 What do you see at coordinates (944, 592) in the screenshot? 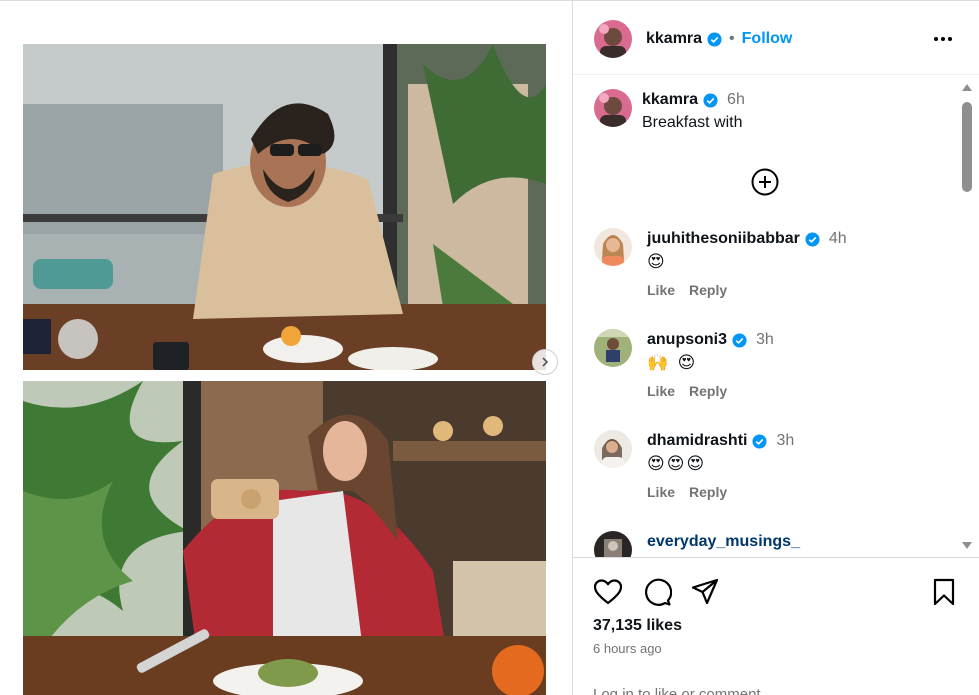
I see `bookmark-icon` at bounding box center [944, 592].